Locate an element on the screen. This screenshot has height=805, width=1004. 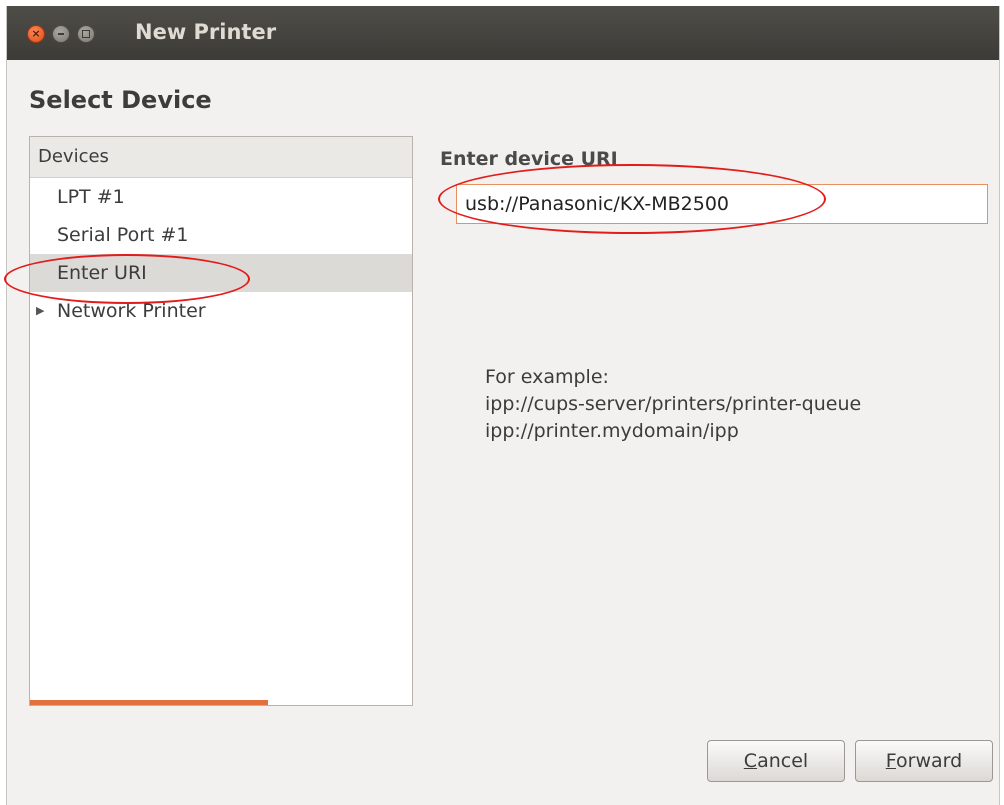
button-label: orward is located at coordinates (929, 761).